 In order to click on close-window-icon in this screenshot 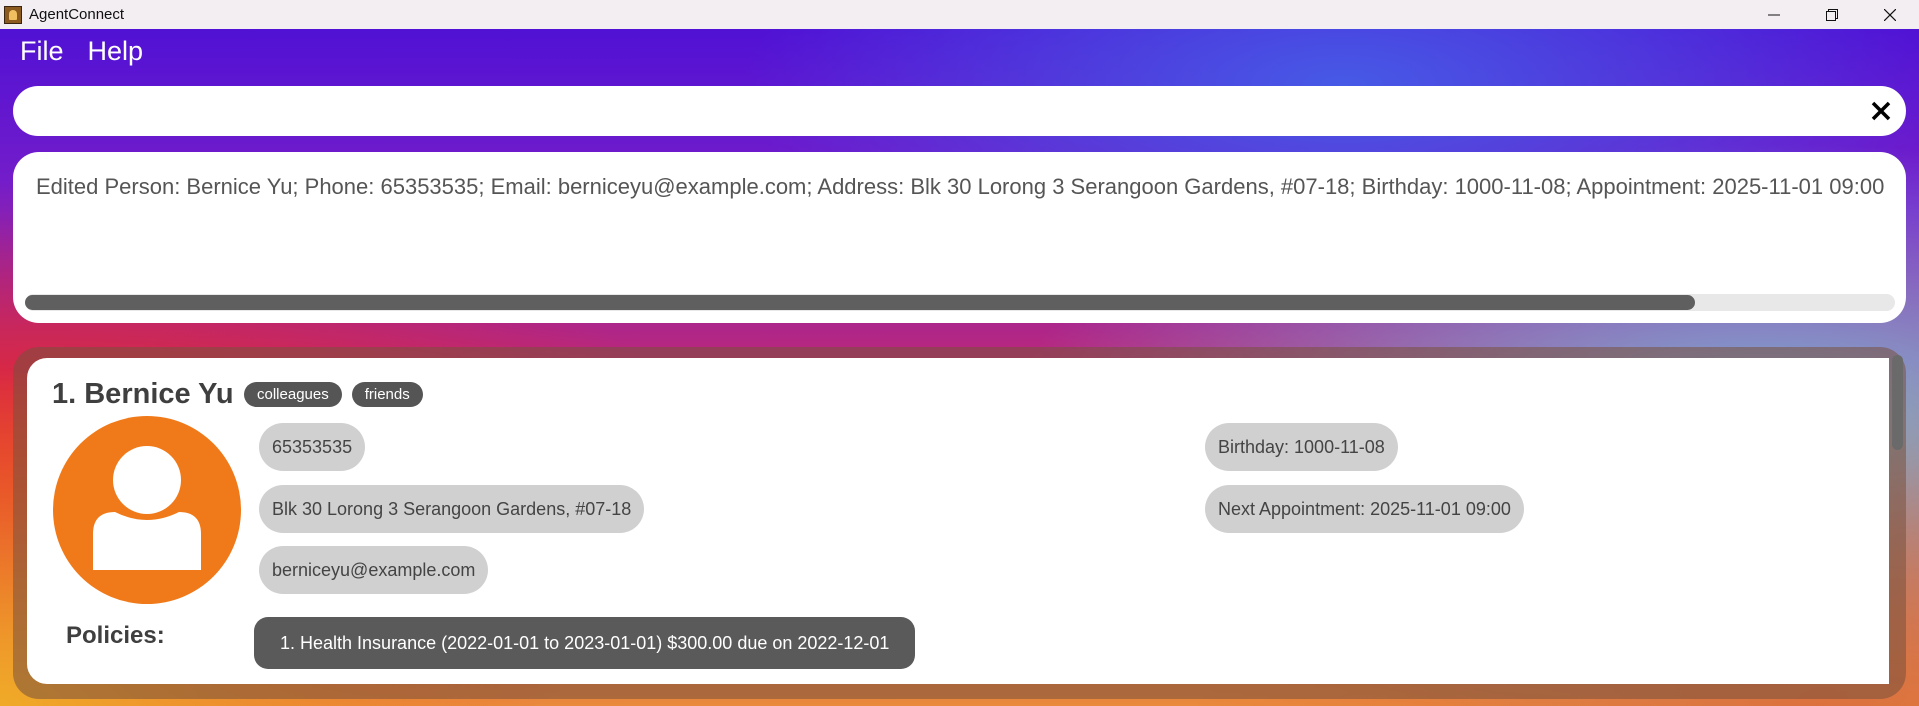, I will do `click(1890, 14)`.